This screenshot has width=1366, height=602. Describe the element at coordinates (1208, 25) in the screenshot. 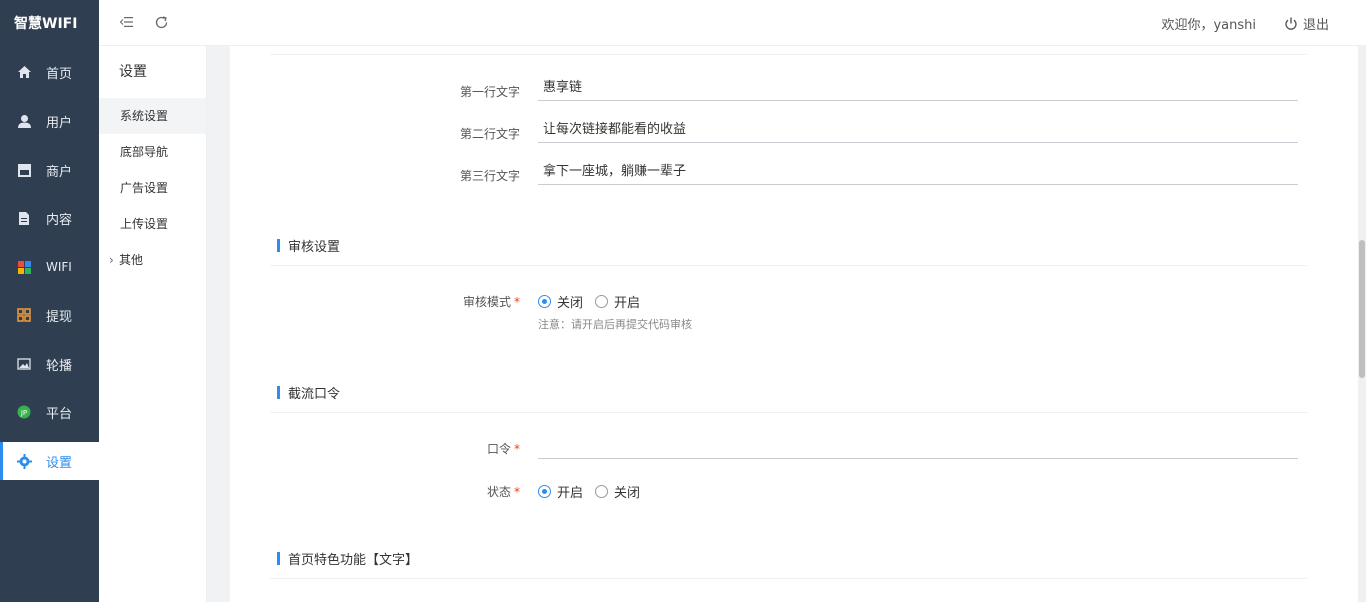

I see `welcome-text: 欢迎你，yanshi` at that location.